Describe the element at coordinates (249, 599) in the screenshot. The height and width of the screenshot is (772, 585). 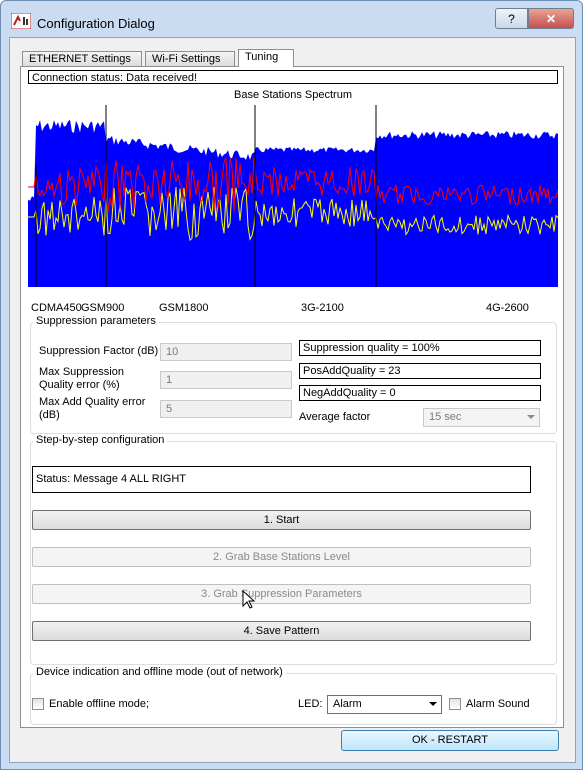
I see `mouse-cursor-icon` at that location.